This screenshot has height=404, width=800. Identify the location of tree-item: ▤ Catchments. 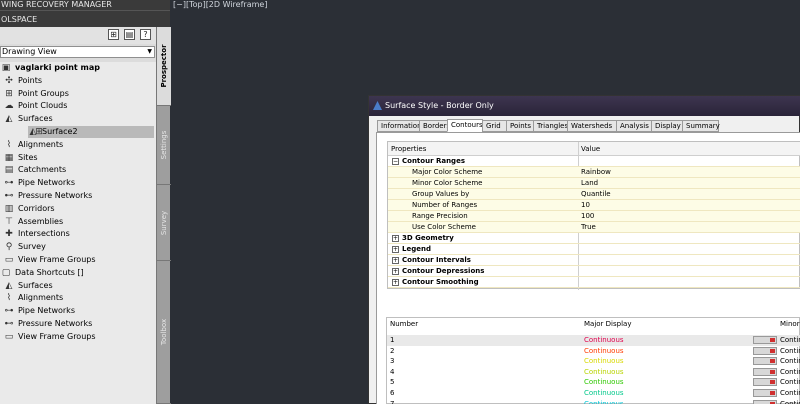
(78, 170).